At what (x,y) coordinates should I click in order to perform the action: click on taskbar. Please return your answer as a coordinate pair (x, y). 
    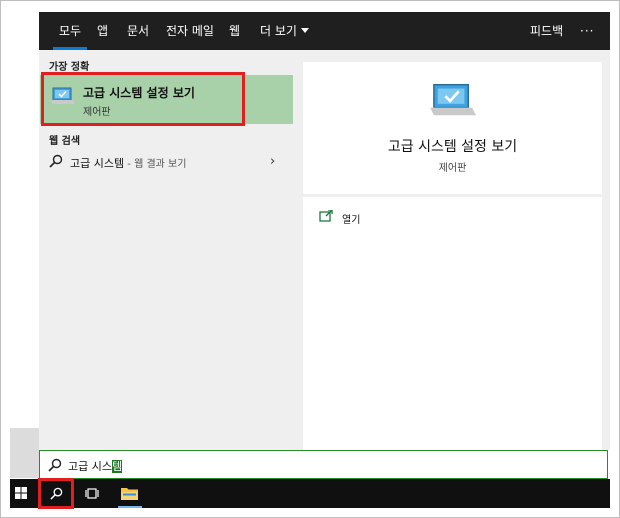
    Looking at the image, I should click on (310, 493).